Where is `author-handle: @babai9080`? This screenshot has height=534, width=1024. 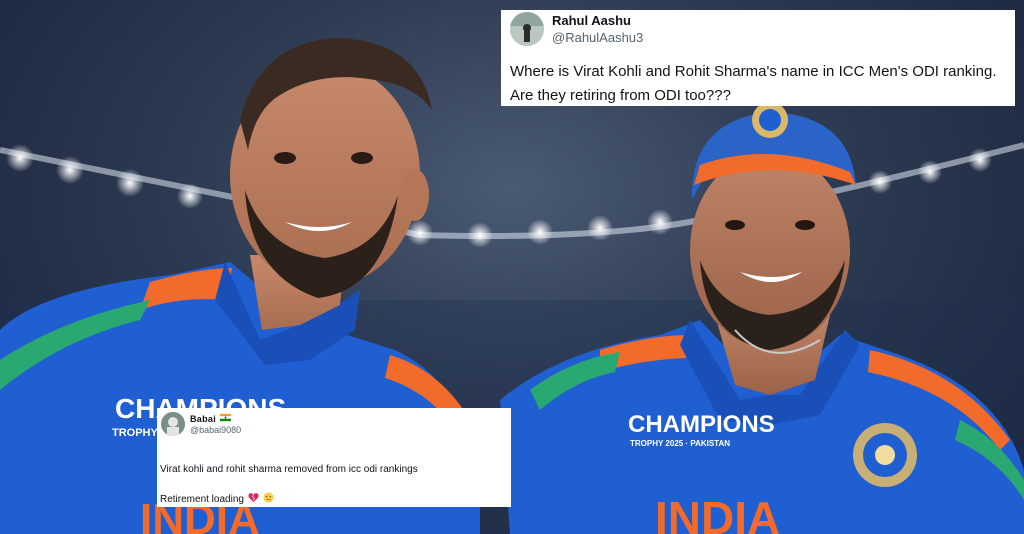 author-handle: @babai9080 is located at coordinates (215, 430).